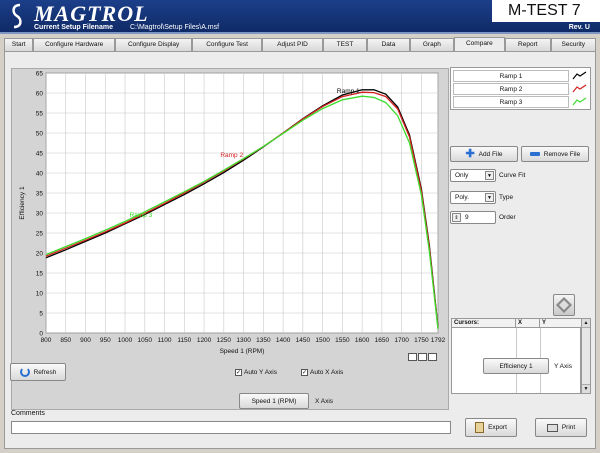 The height and width of the screenshot is (453, 600). What do you see at coordinates (327, 372) in the screenshot?
I see `auto-x-axis-label: Auto X Axis` at bounding box center [327, 372].